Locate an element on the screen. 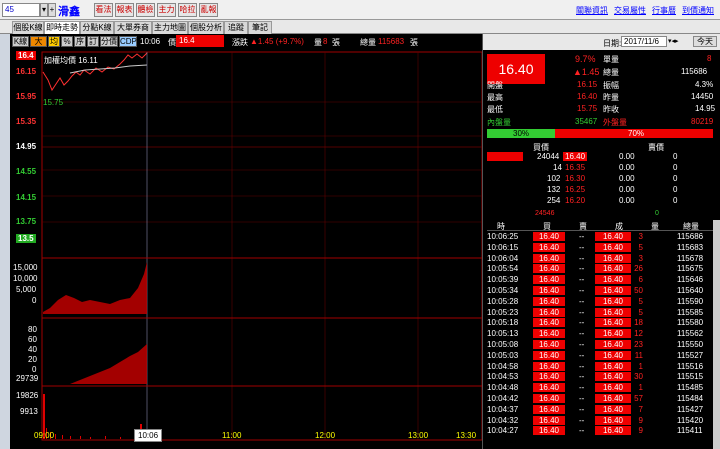  tick-row: 10:04:37 16.40 -- 16.40 7 115427 is located at coordinates (600, 410).